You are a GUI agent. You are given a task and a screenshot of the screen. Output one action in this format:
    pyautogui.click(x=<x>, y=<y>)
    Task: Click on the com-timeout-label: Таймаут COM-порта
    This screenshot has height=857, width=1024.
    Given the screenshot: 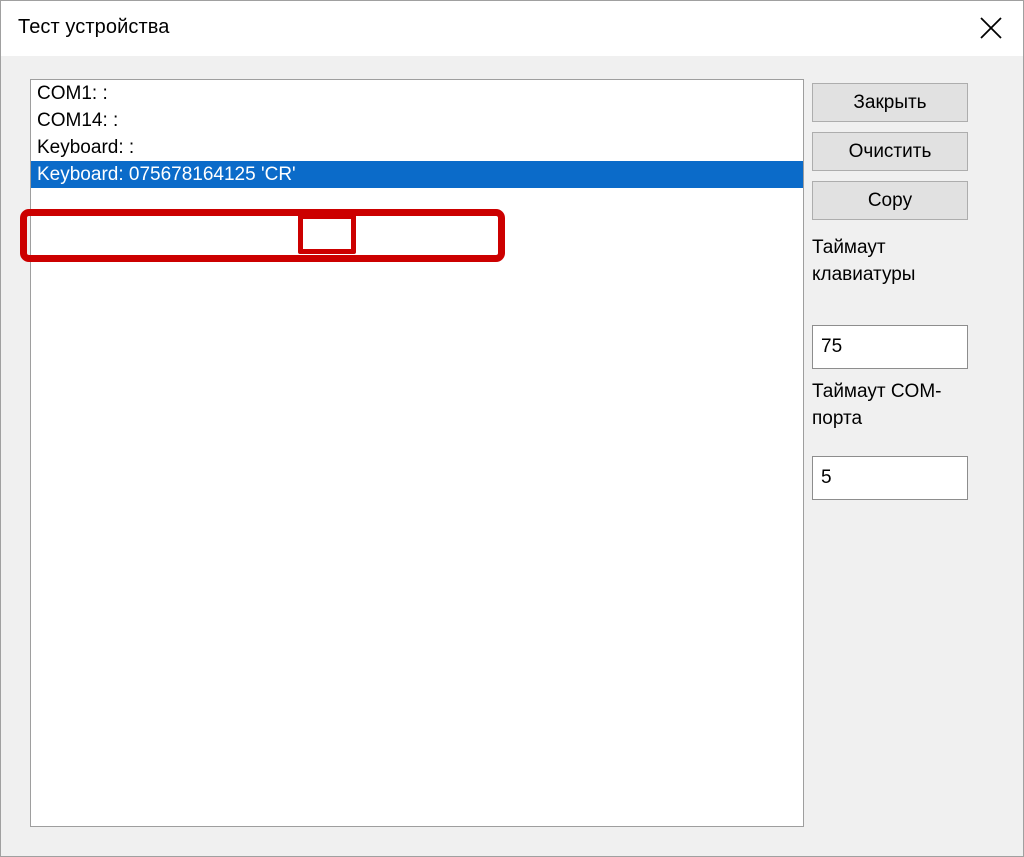 What is the action you would take?
    pyautogui.click(x=877, y=405)
    